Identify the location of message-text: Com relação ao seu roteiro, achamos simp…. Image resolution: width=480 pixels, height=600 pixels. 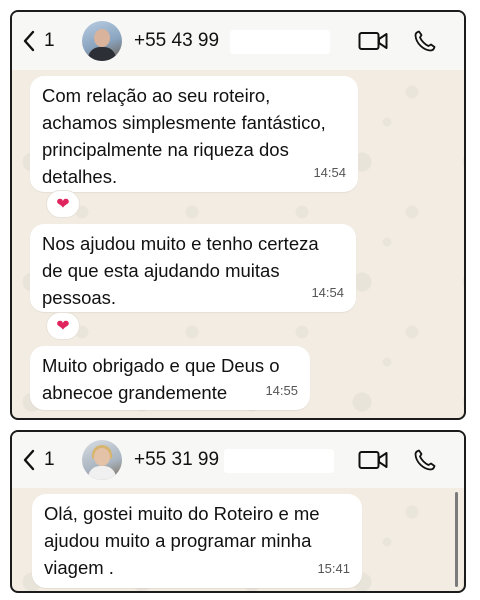
(184, 136).